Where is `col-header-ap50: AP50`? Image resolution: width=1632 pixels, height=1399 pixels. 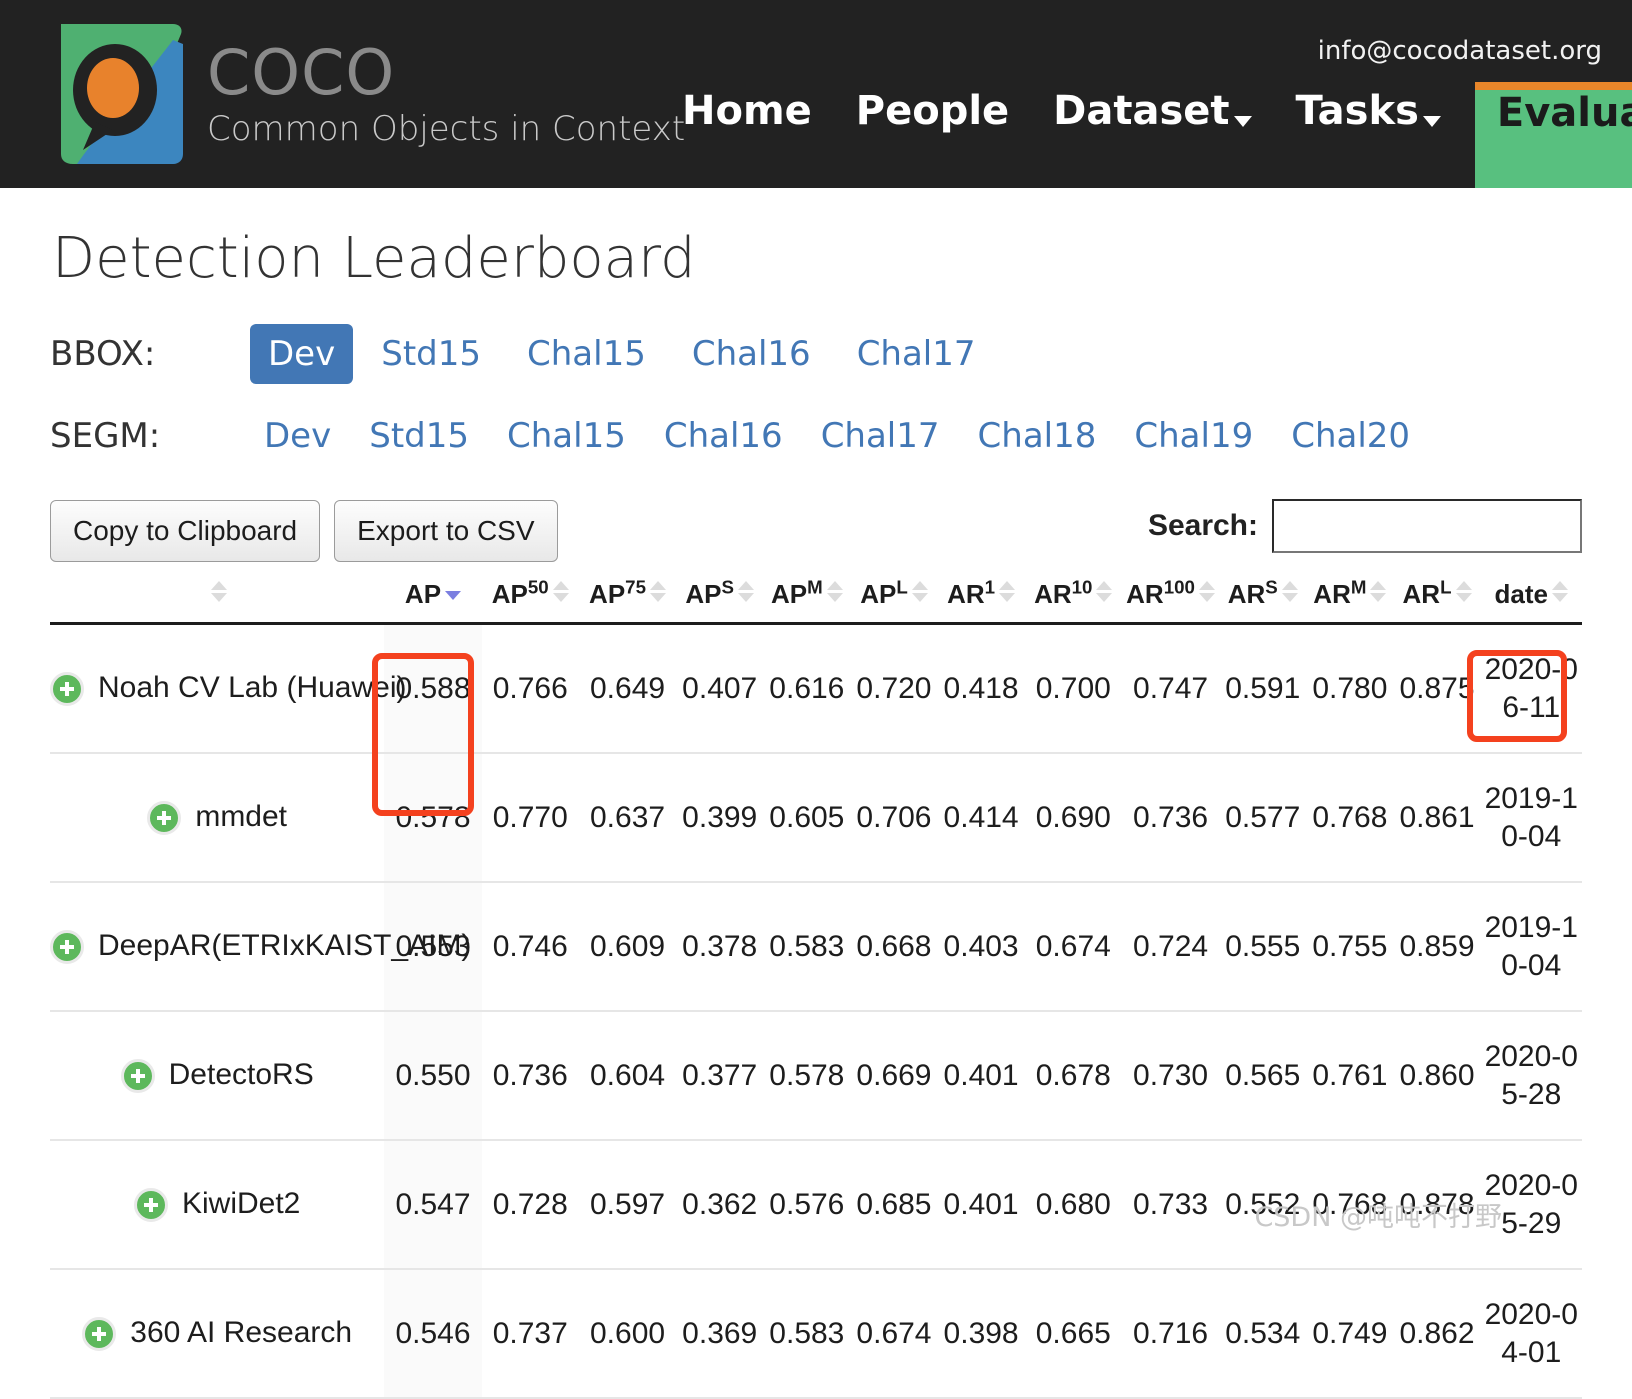
col-header-ap50: AP50 is located at coordinates (530, 600).